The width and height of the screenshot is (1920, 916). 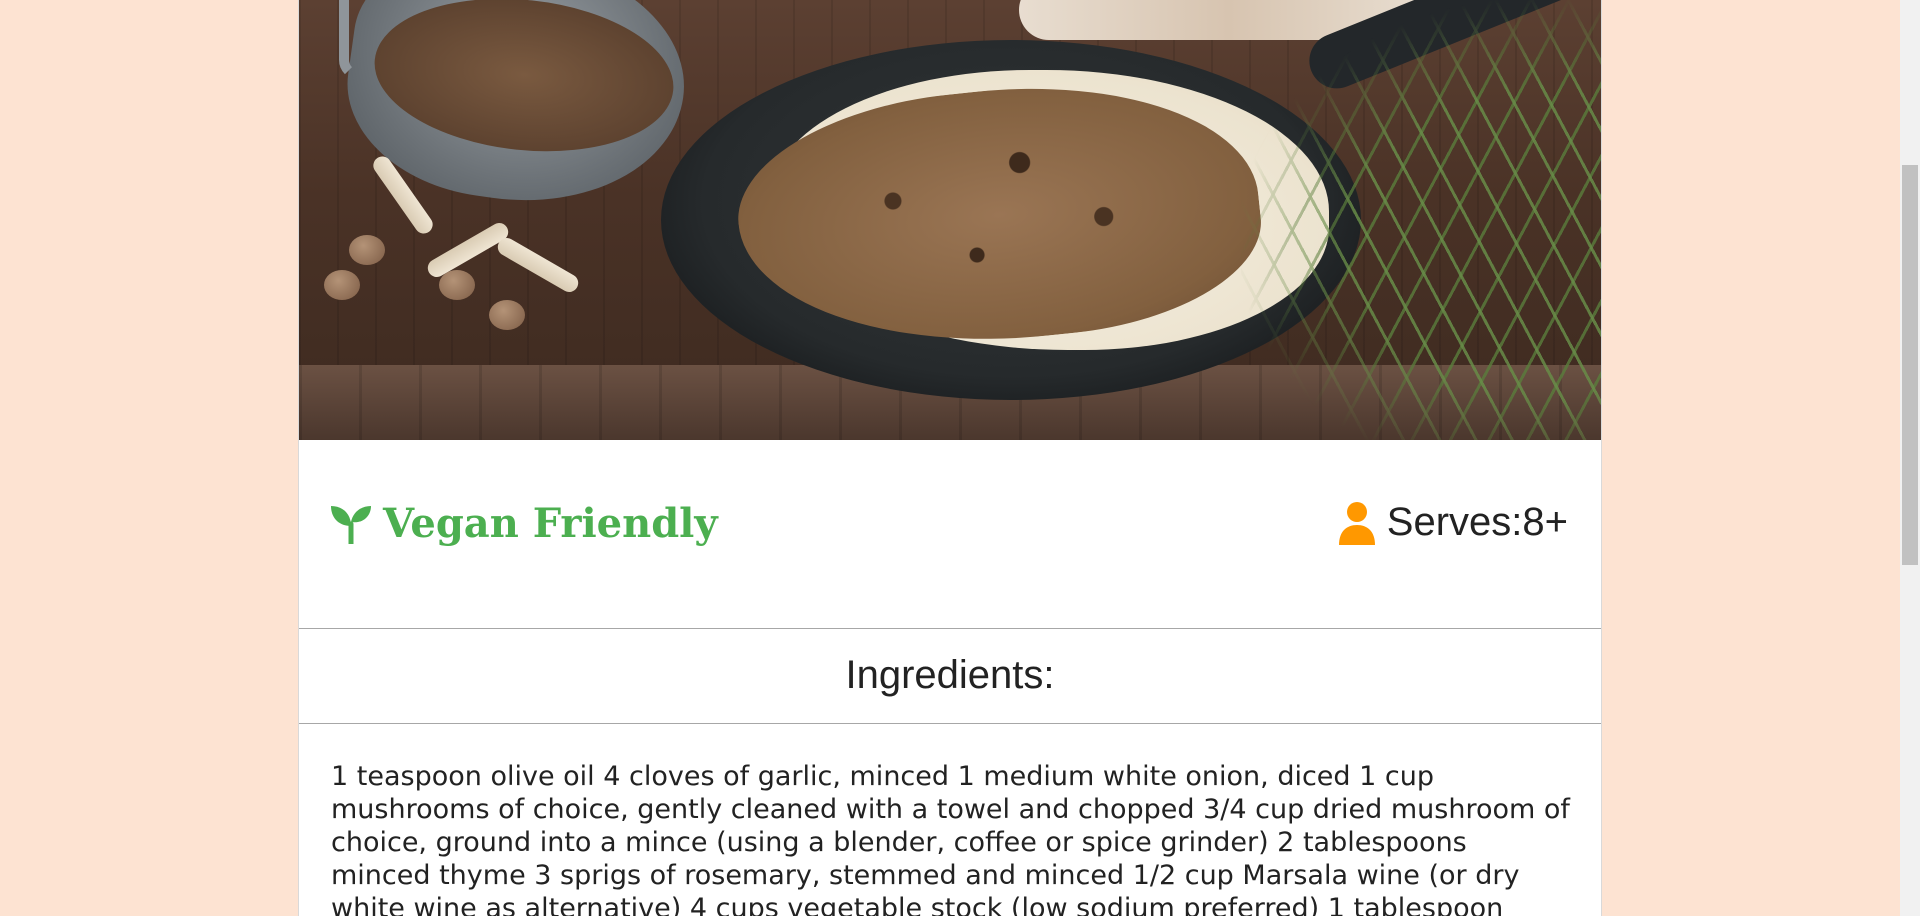 I want to click on scrollbar-thumb, so click(x=1910, y=365).